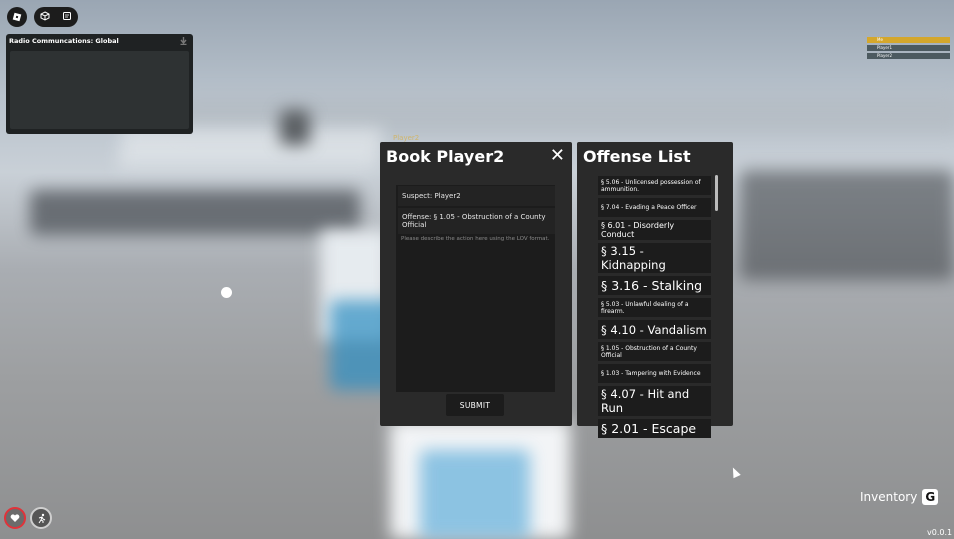  Describe the element at coordinates (654, 258) in the screenshot. I see `offense-item: § 3.15 - Kidnapping` at that location.